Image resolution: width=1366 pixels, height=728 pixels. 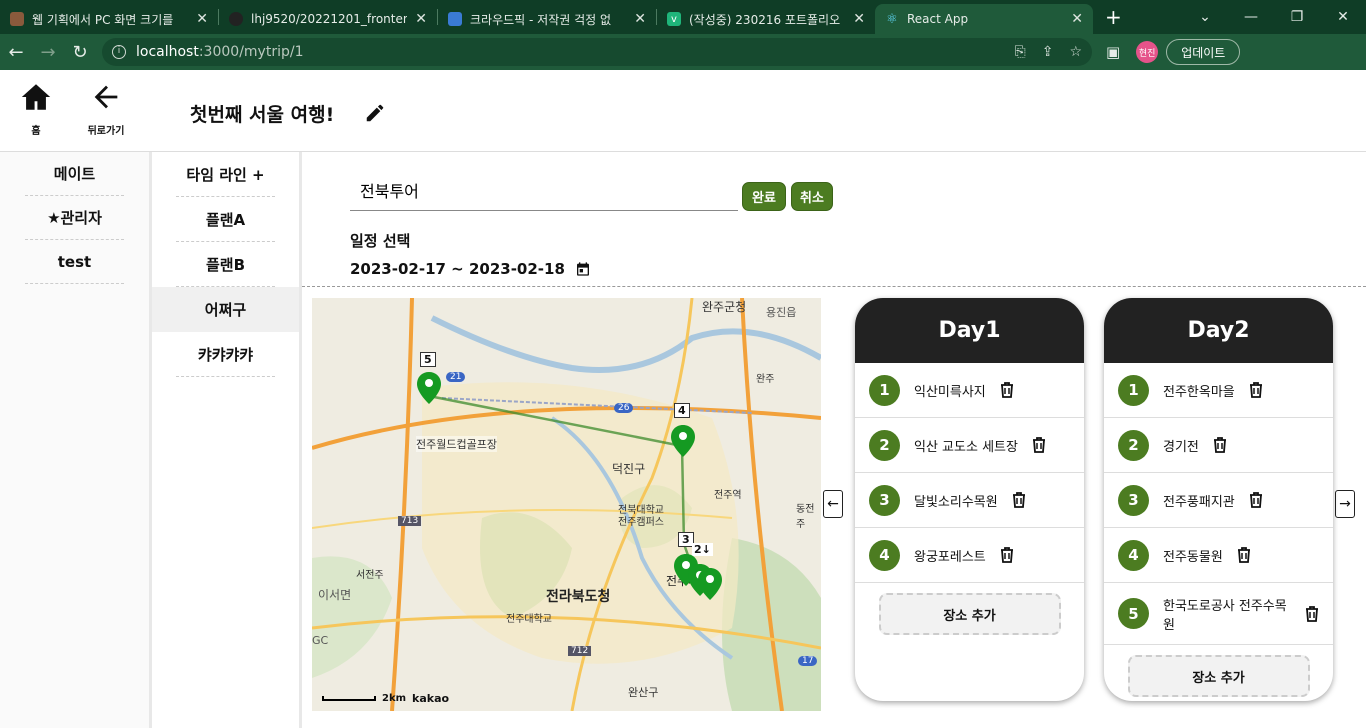 What do you see at coordinates (225, 264) in the screenshot?
I see `plan-item: 플랜B` at bounding box center [225, 264].